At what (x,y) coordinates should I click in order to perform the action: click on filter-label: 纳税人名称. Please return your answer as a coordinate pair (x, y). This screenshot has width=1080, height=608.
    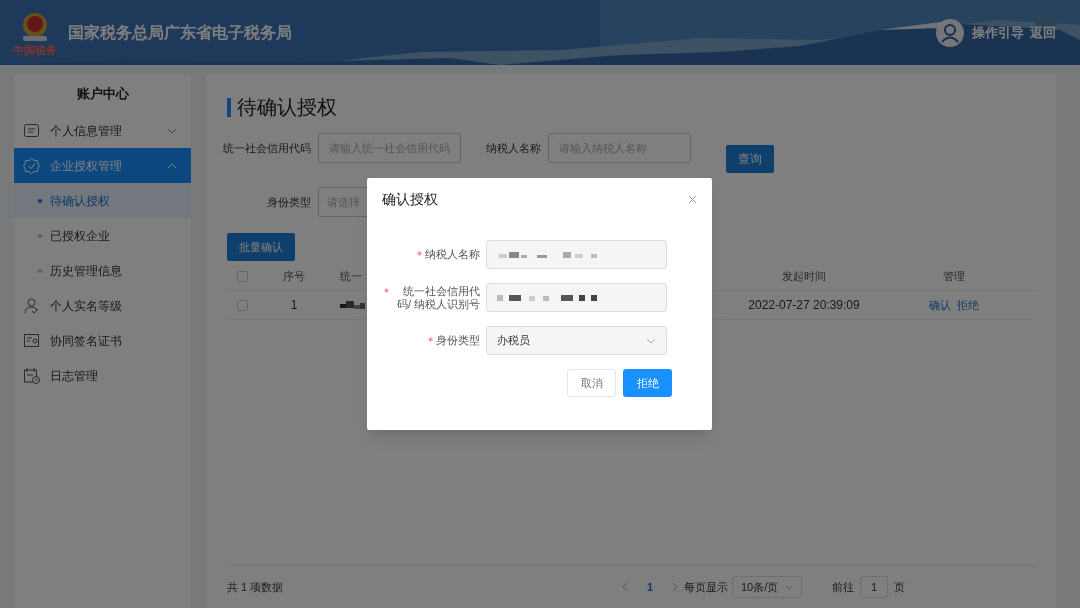
    Looking at the image, I should click on (513, 148).